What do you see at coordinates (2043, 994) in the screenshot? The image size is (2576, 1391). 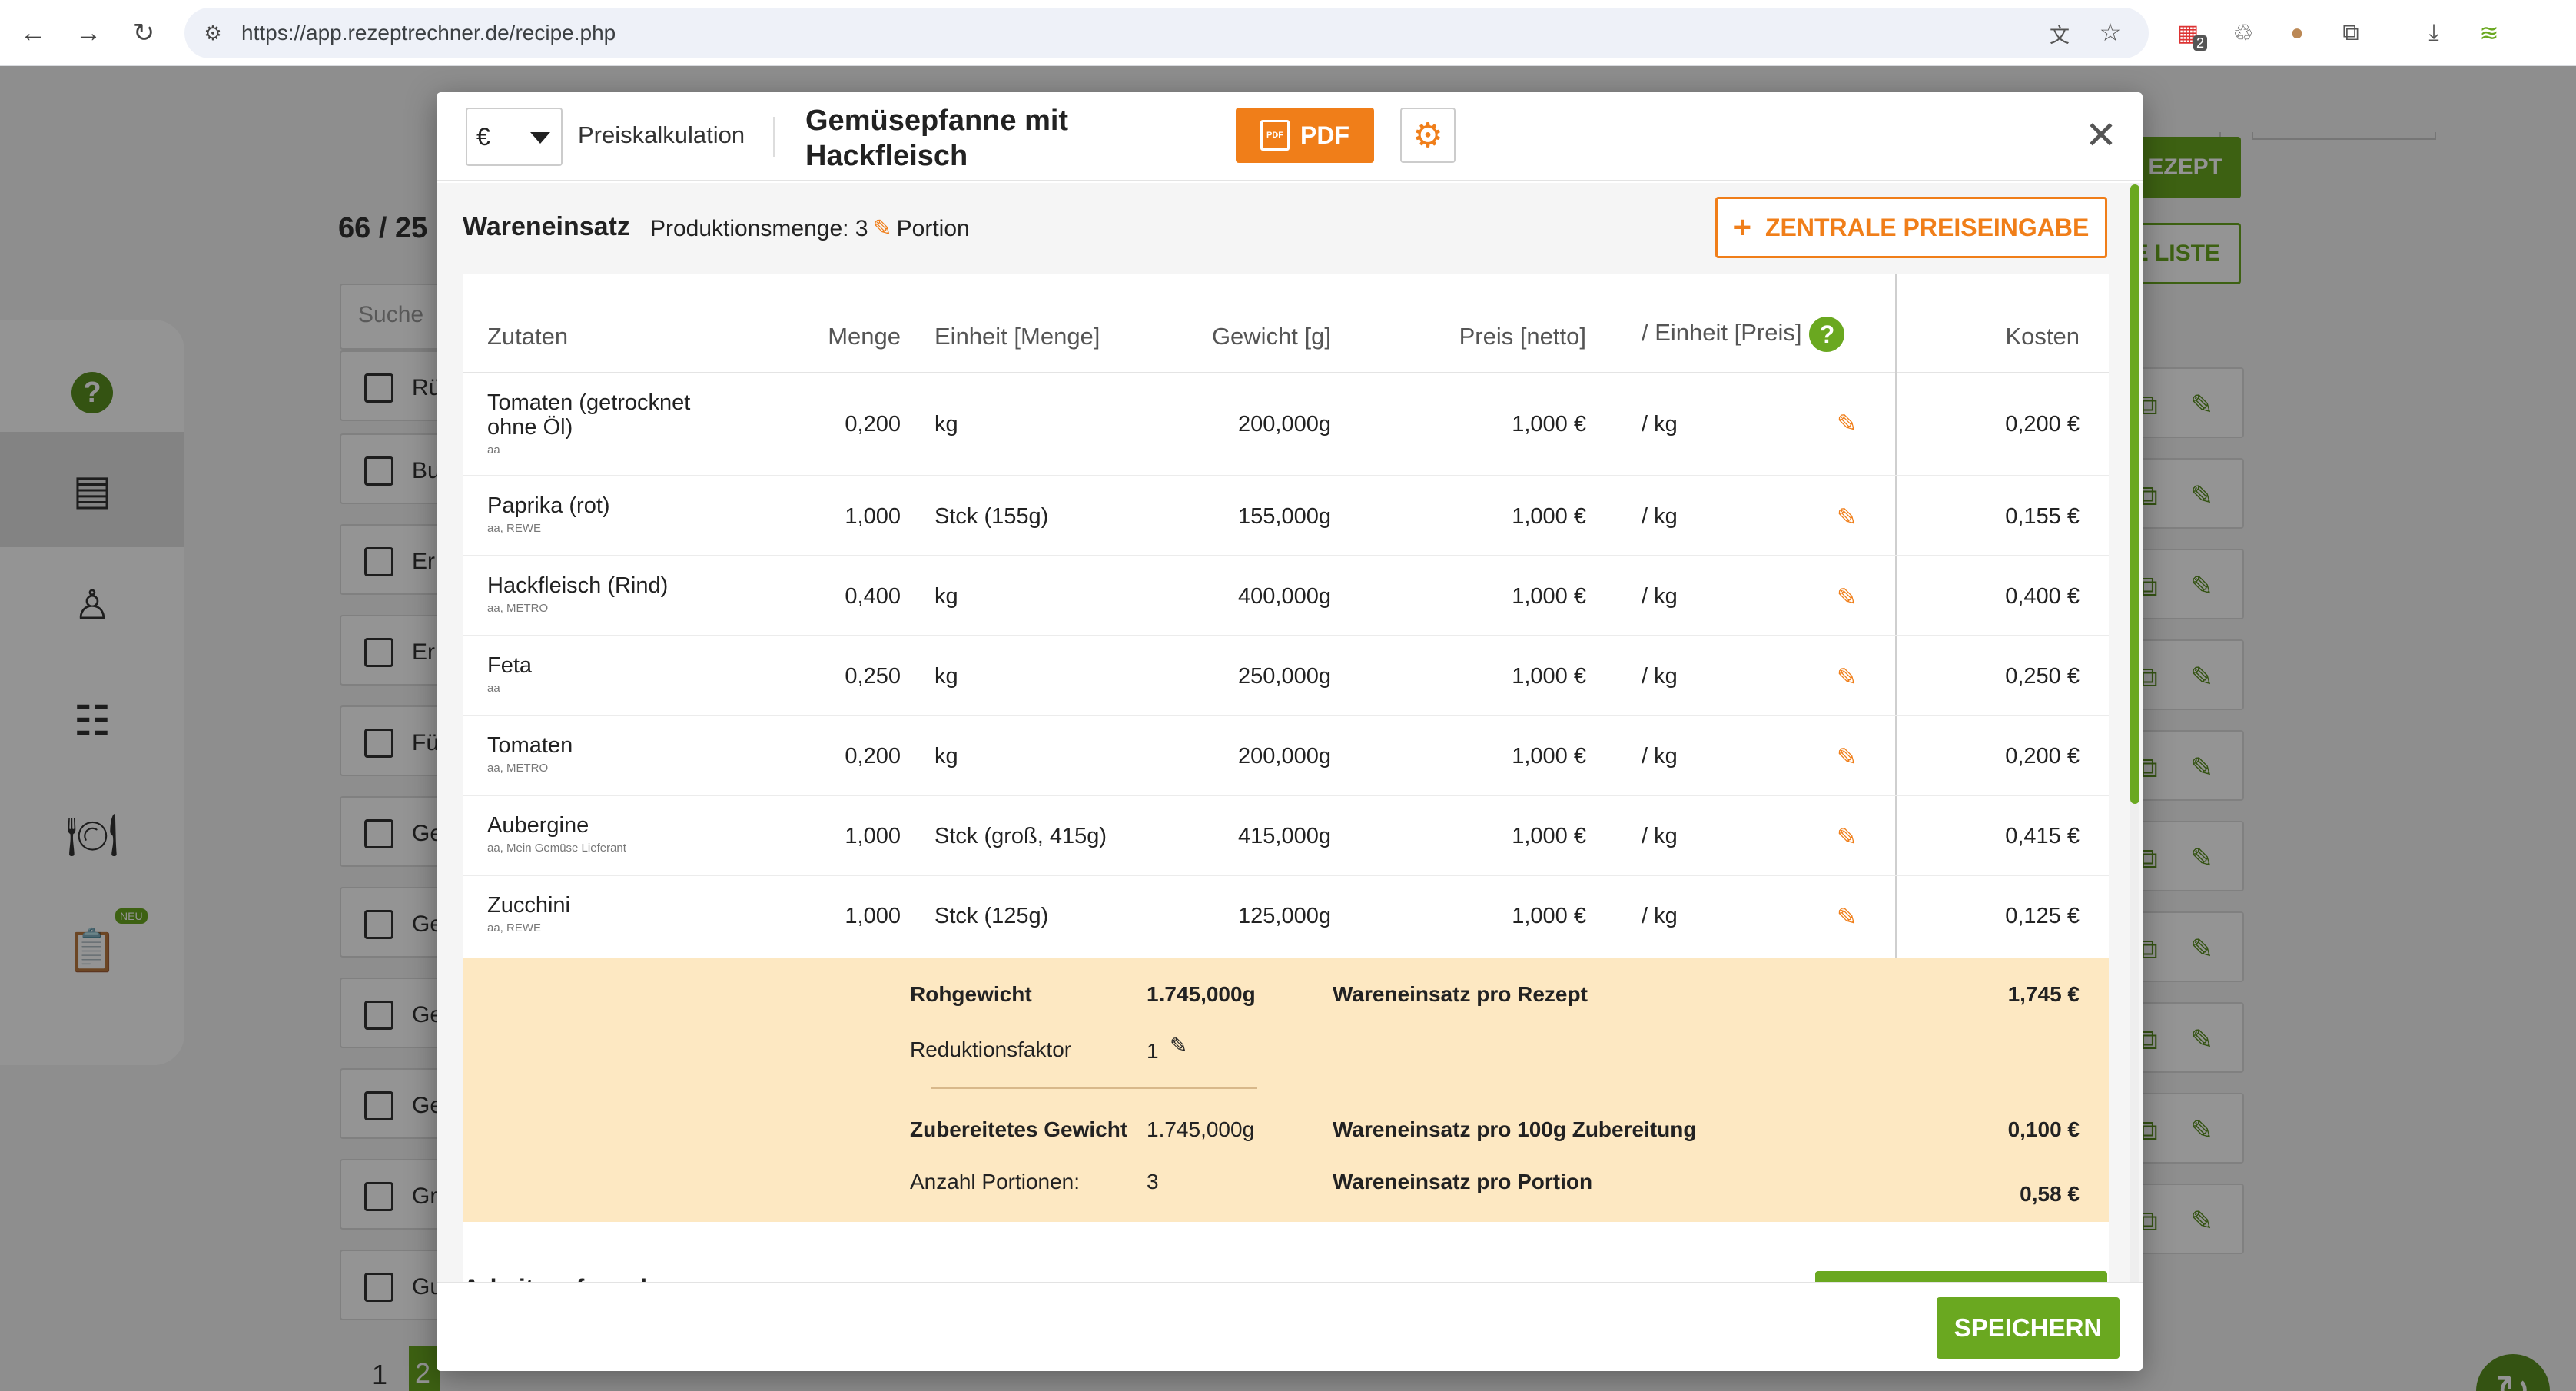 I see `cost-per-recipe-value: 1,745 €` at bounding box center [2043, 994].